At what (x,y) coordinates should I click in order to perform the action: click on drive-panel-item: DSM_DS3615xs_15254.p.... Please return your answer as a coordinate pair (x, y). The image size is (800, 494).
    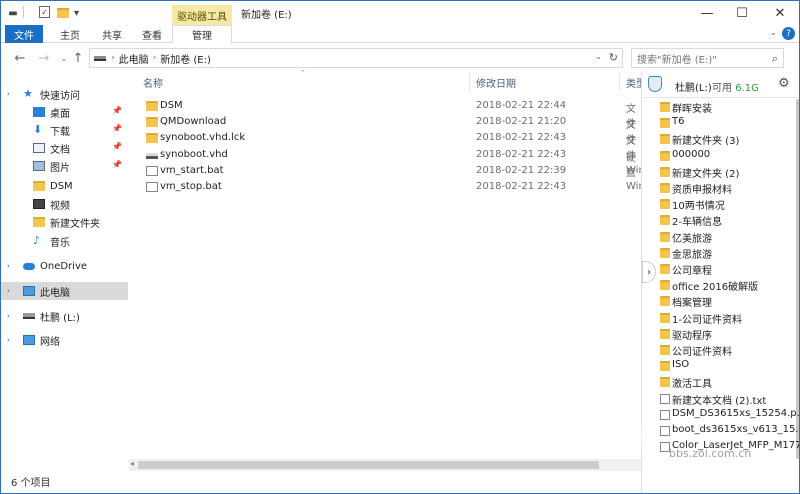
    Looking at the image, I should click on (728, 415).